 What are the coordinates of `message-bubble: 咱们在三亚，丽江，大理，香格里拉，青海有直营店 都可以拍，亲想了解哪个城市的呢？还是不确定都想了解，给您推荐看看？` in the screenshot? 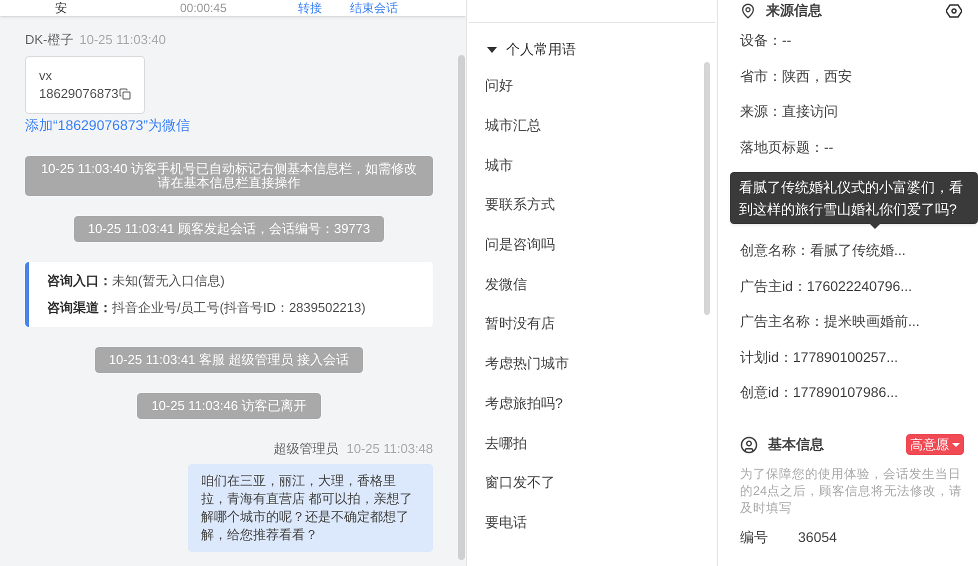 It's located at (310, 508).